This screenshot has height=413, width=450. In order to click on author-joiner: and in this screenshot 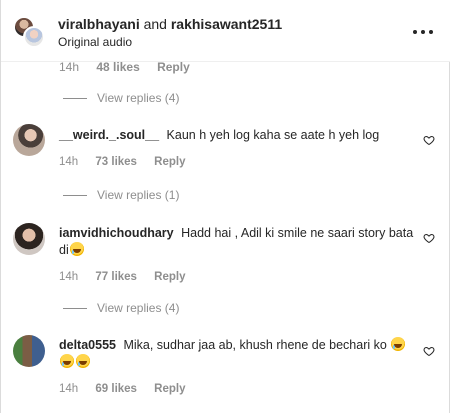, I will do `click(155, 24)`.